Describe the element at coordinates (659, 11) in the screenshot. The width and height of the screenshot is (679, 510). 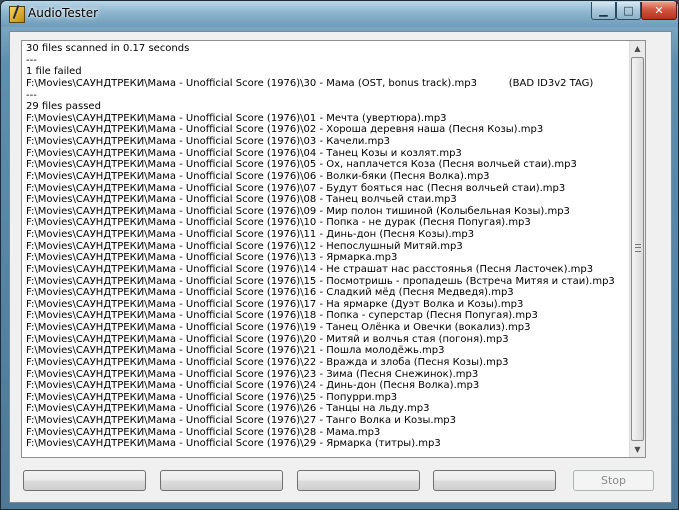
I see `close-button: ✕` at that location.